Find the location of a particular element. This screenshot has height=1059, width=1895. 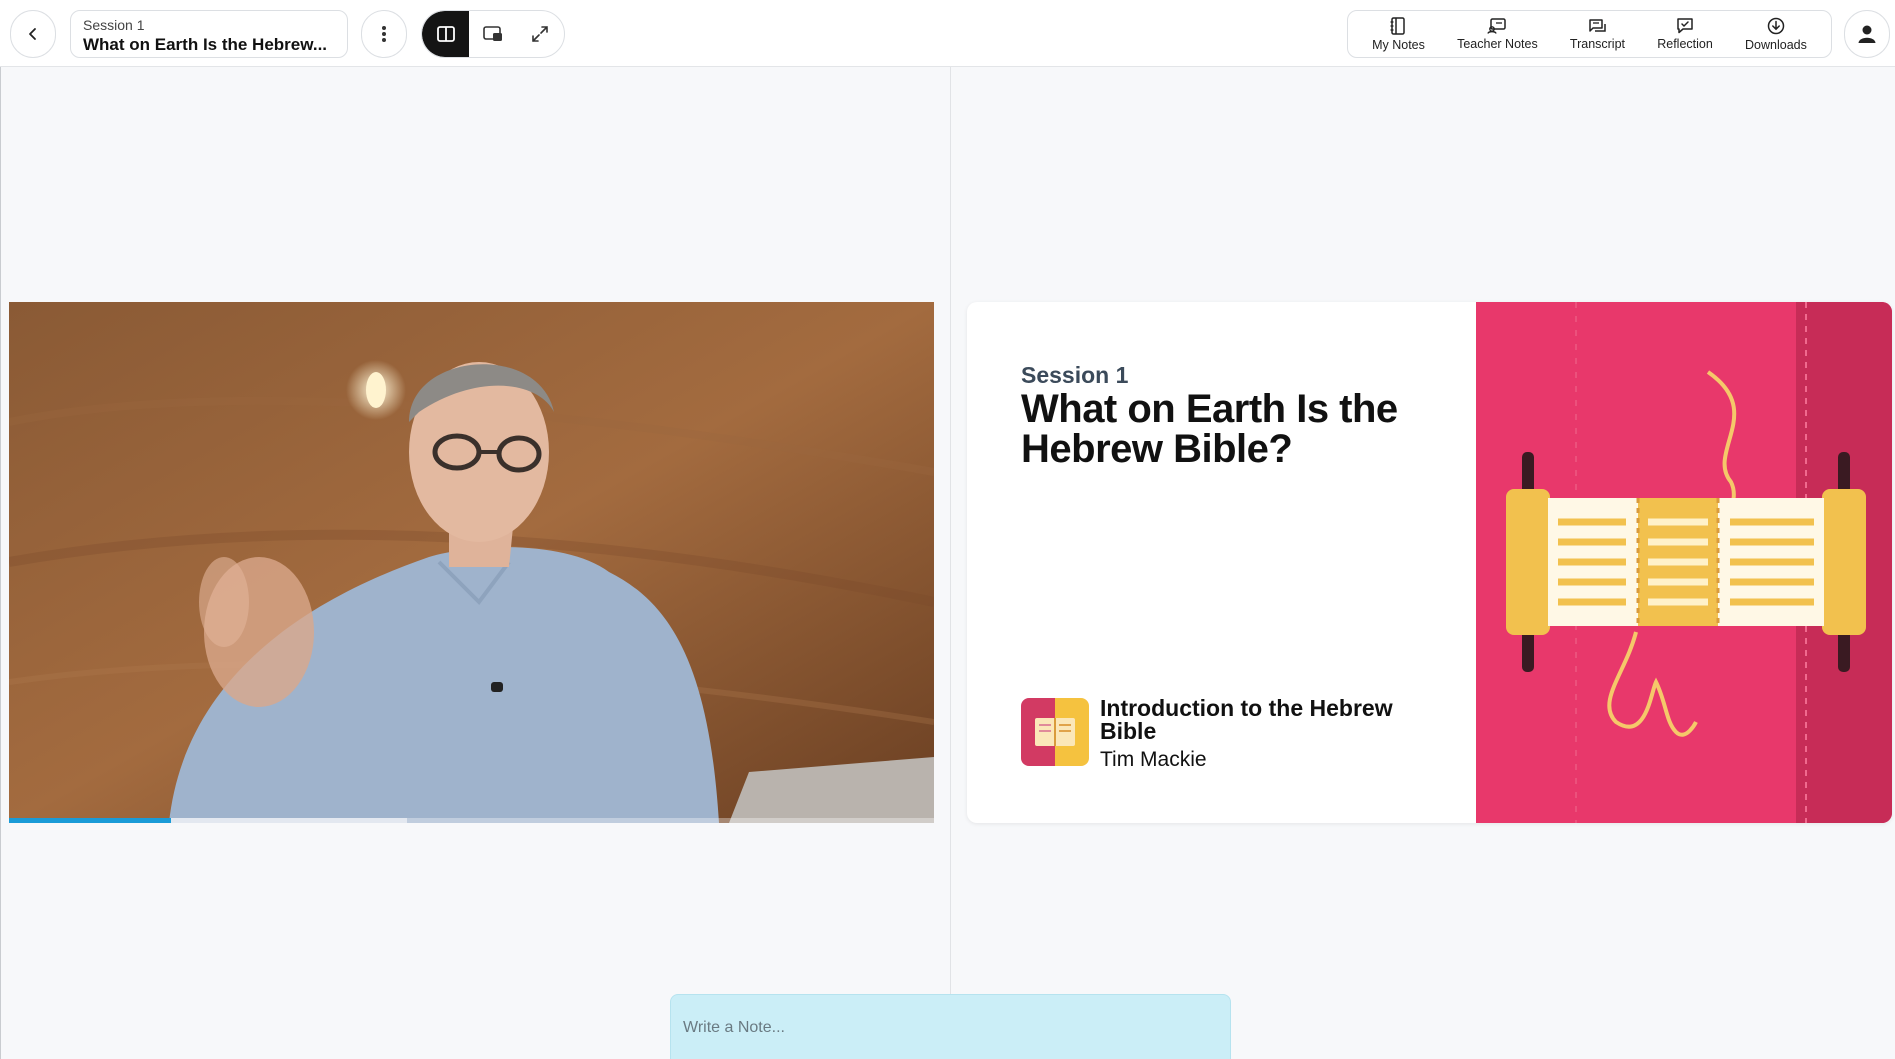

picture-in-picture-button is located at coordinates (492, 34).